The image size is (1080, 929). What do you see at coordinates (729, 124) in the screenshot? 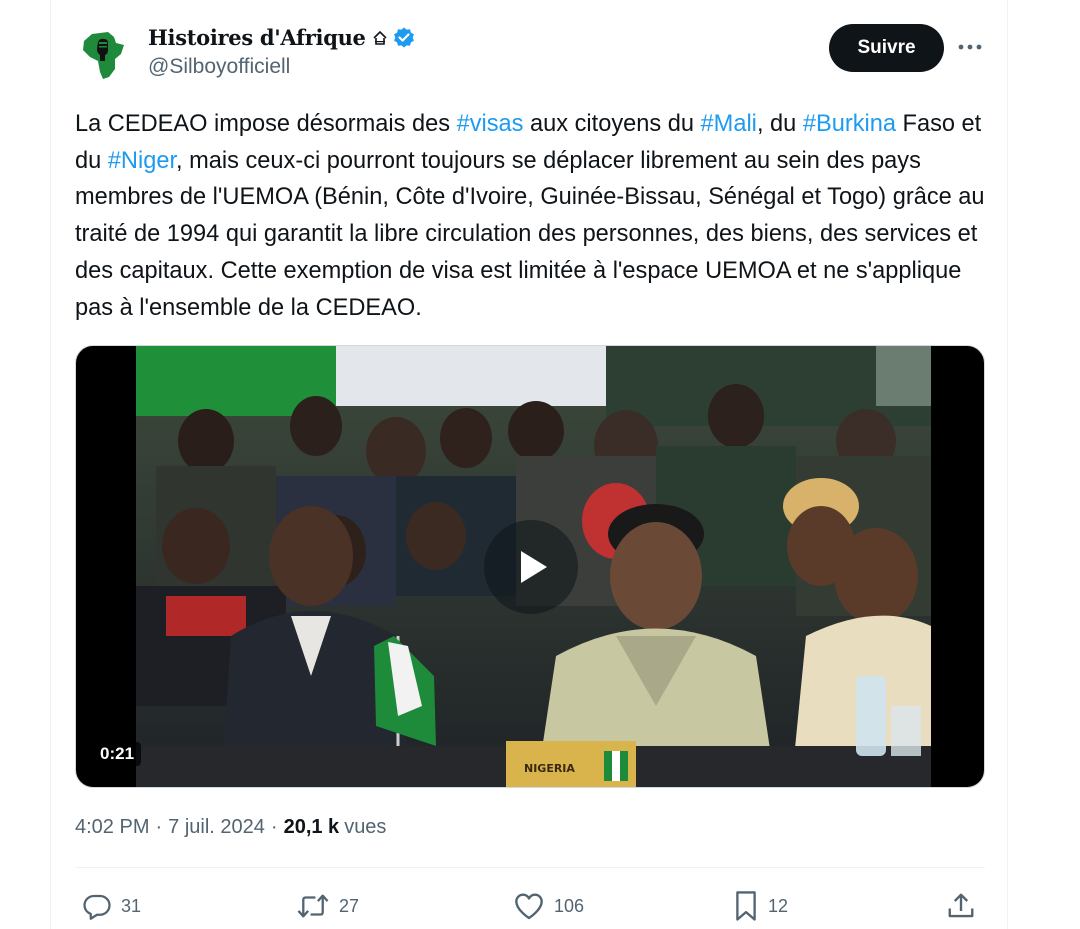
I see `hashtag-mali: #Mali` at bounding box center [729, 124].